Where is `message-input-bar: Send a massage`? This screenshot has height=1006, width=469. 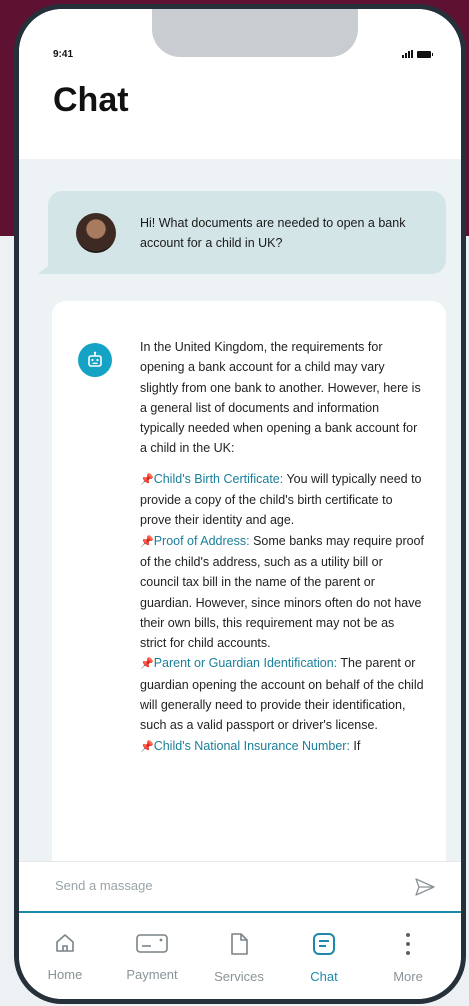
message-input-bar: Send a massage is located at coordinates (240, 886).